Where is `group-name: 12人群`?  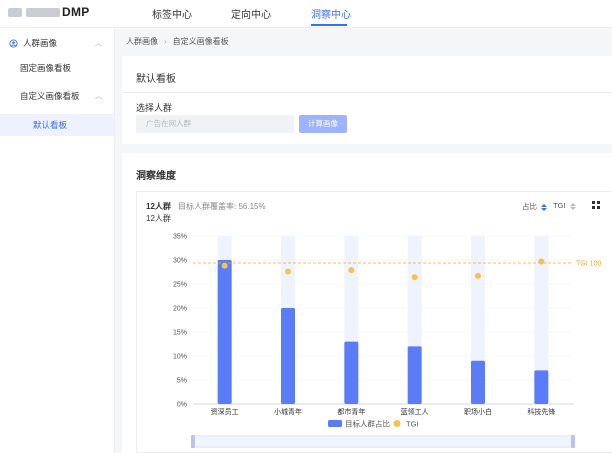 group-name: 12人群 is located at coordinates (158, 206).